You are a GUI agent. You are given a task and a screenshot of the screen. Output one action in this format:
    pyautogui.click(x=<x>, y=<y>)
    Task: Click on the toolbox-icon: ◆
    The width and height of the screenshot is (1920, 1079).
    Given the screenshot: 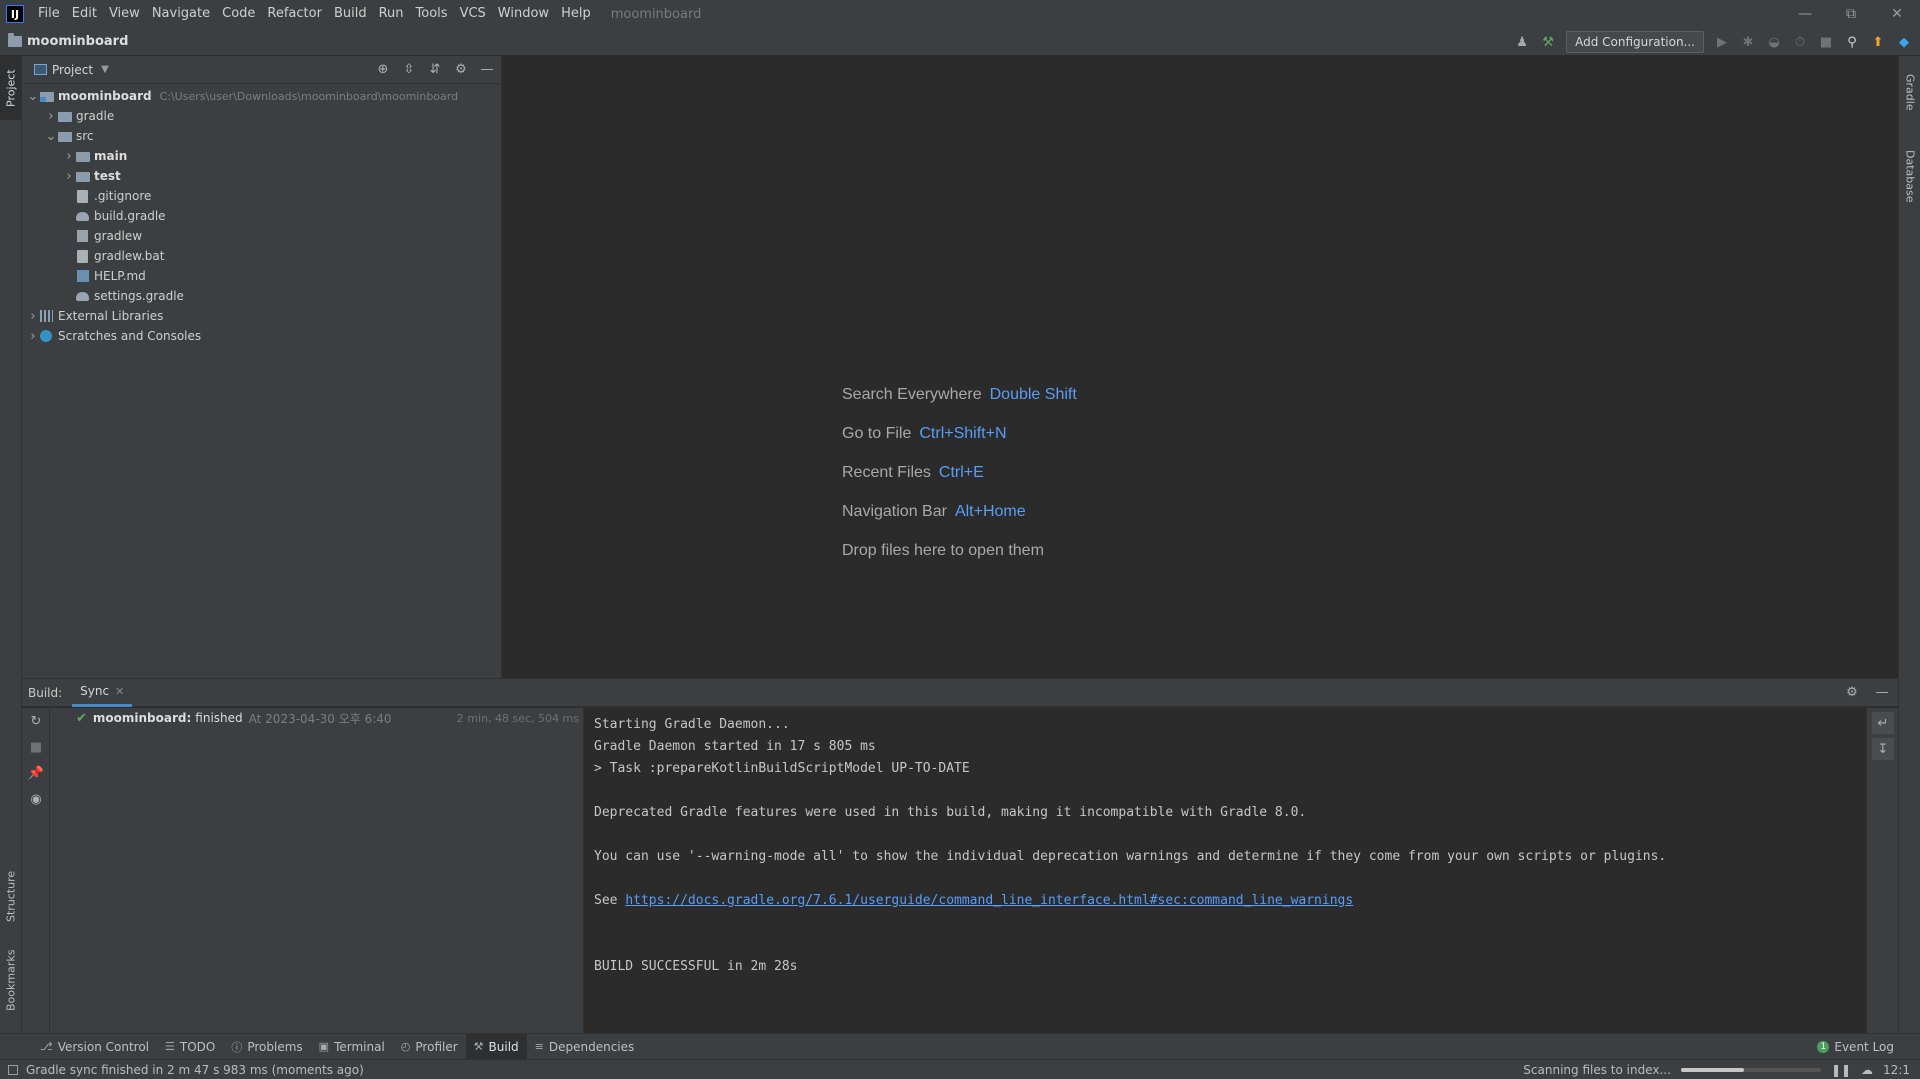 What is the action you would take?
    pyautogui.click(x=1904, y=42)
    